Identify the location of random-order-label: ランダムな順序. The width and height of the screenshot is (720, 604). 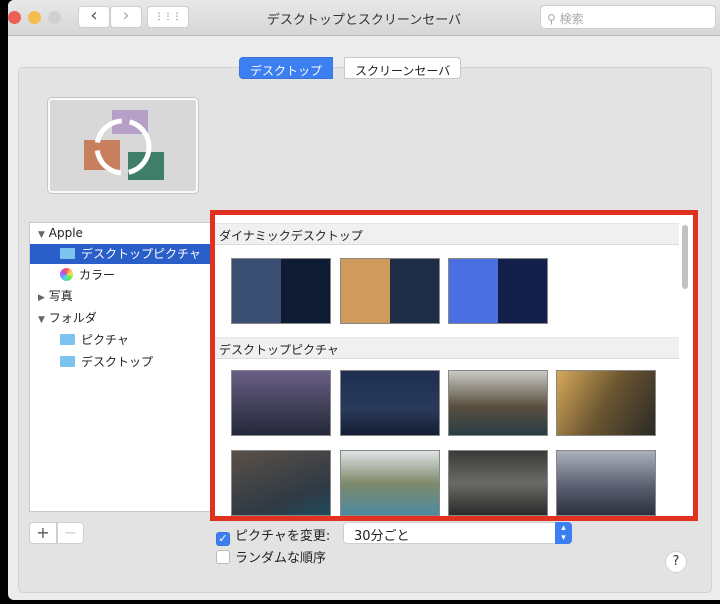
(281, 558).